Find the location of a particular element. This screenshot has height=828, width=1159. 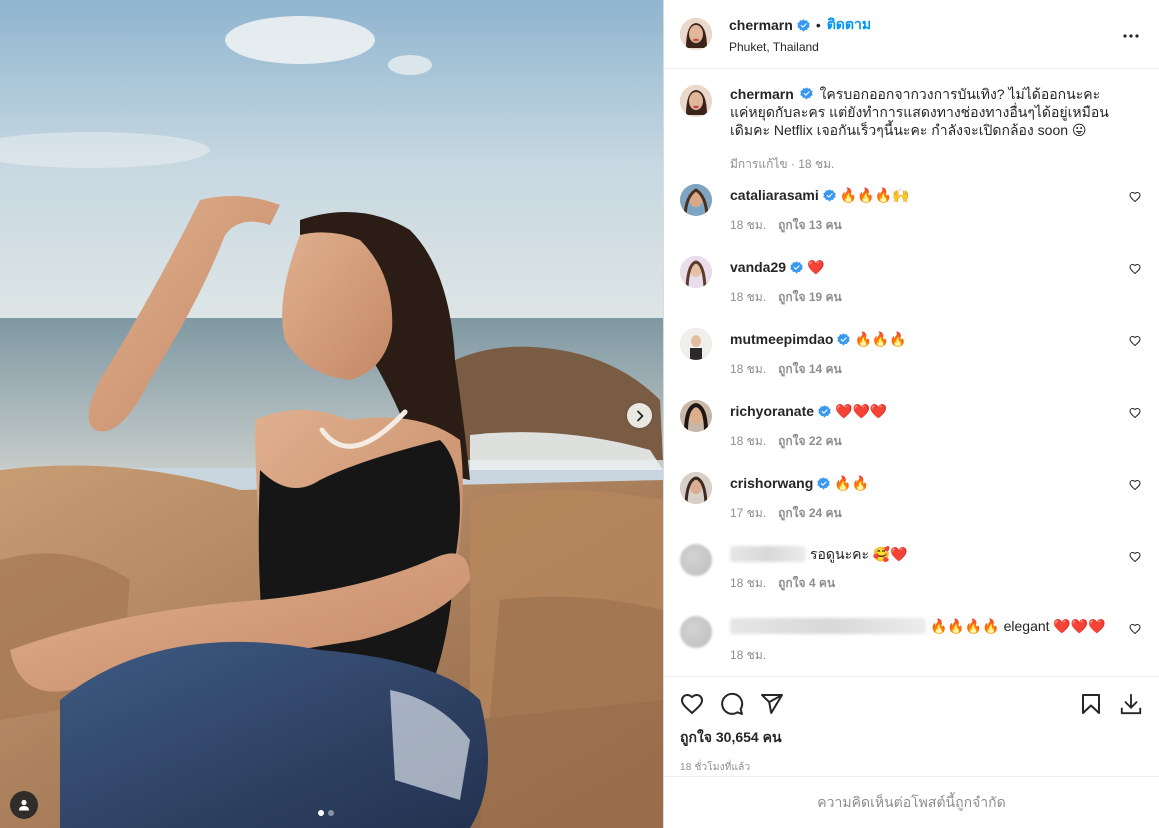

carousel-dot is located at coordinates (331, 813).